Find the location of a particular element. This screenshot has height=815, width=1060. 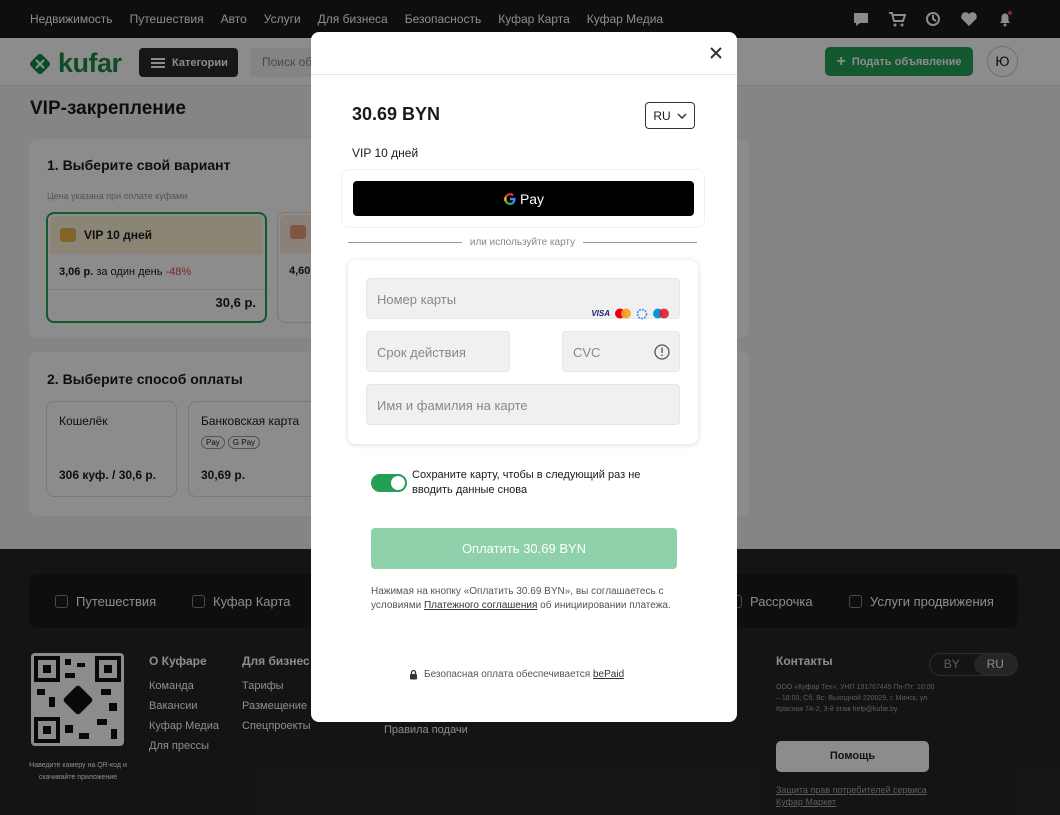

belkart-icon is located at coordinates (642, 313).